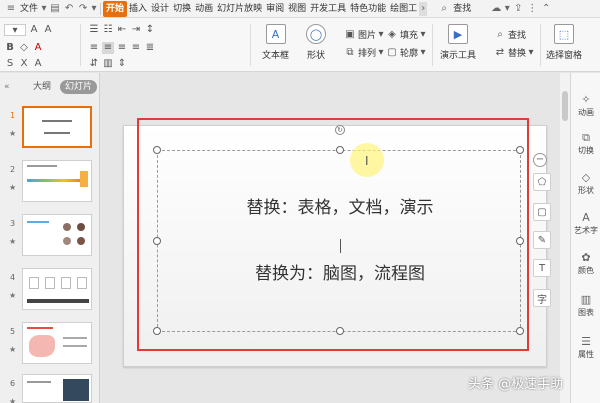  Describe the element at coordinates (29, 9) in the screenshot. I see `menu-file: 文件` at that location.